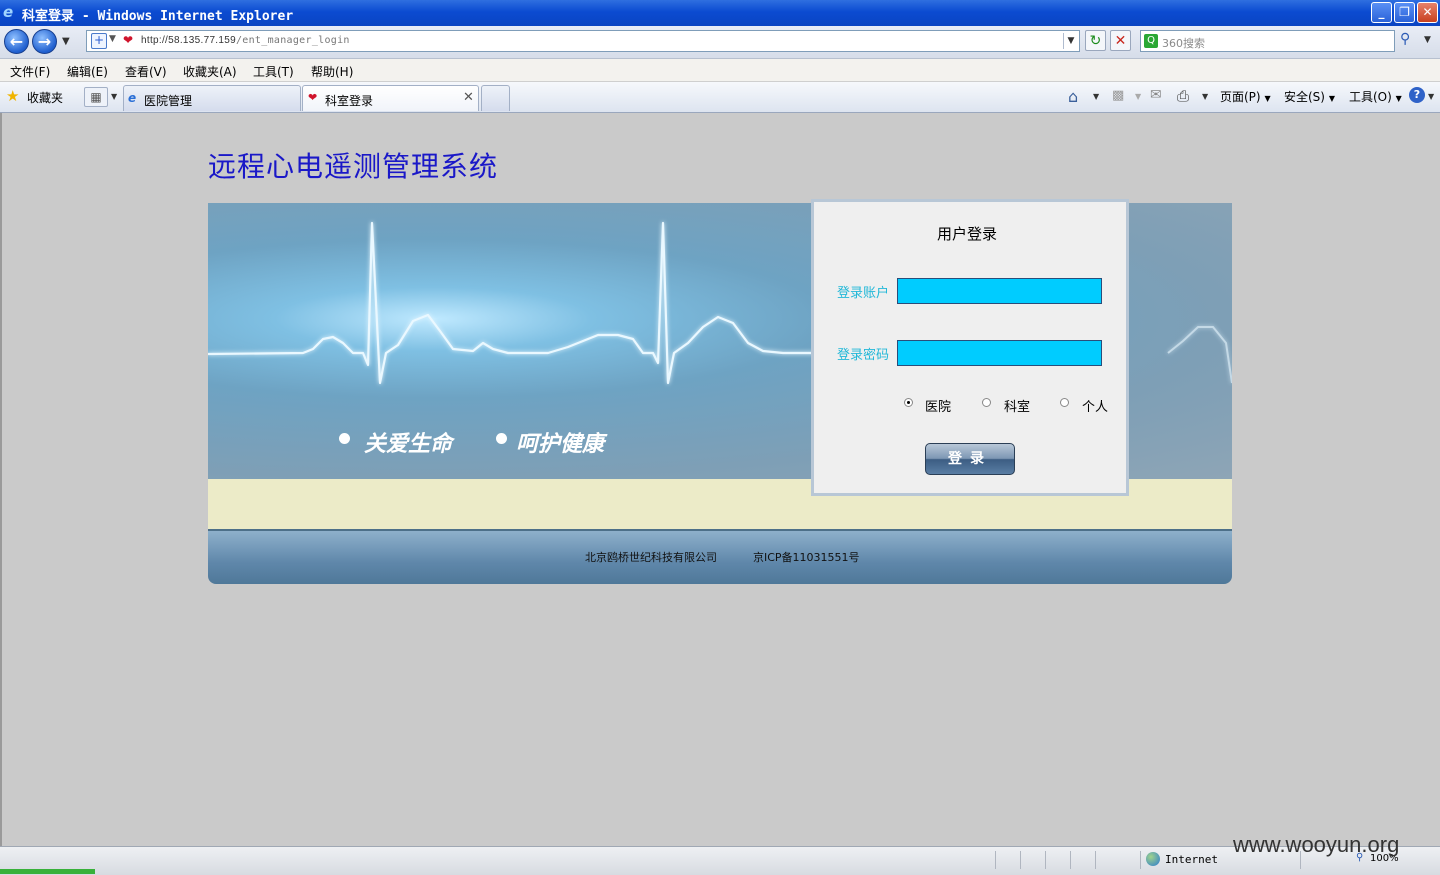  Describe the element at coordinates (1245, 96) in the screenshot. I see `page-menu: 页面(P) ▼` at that location.